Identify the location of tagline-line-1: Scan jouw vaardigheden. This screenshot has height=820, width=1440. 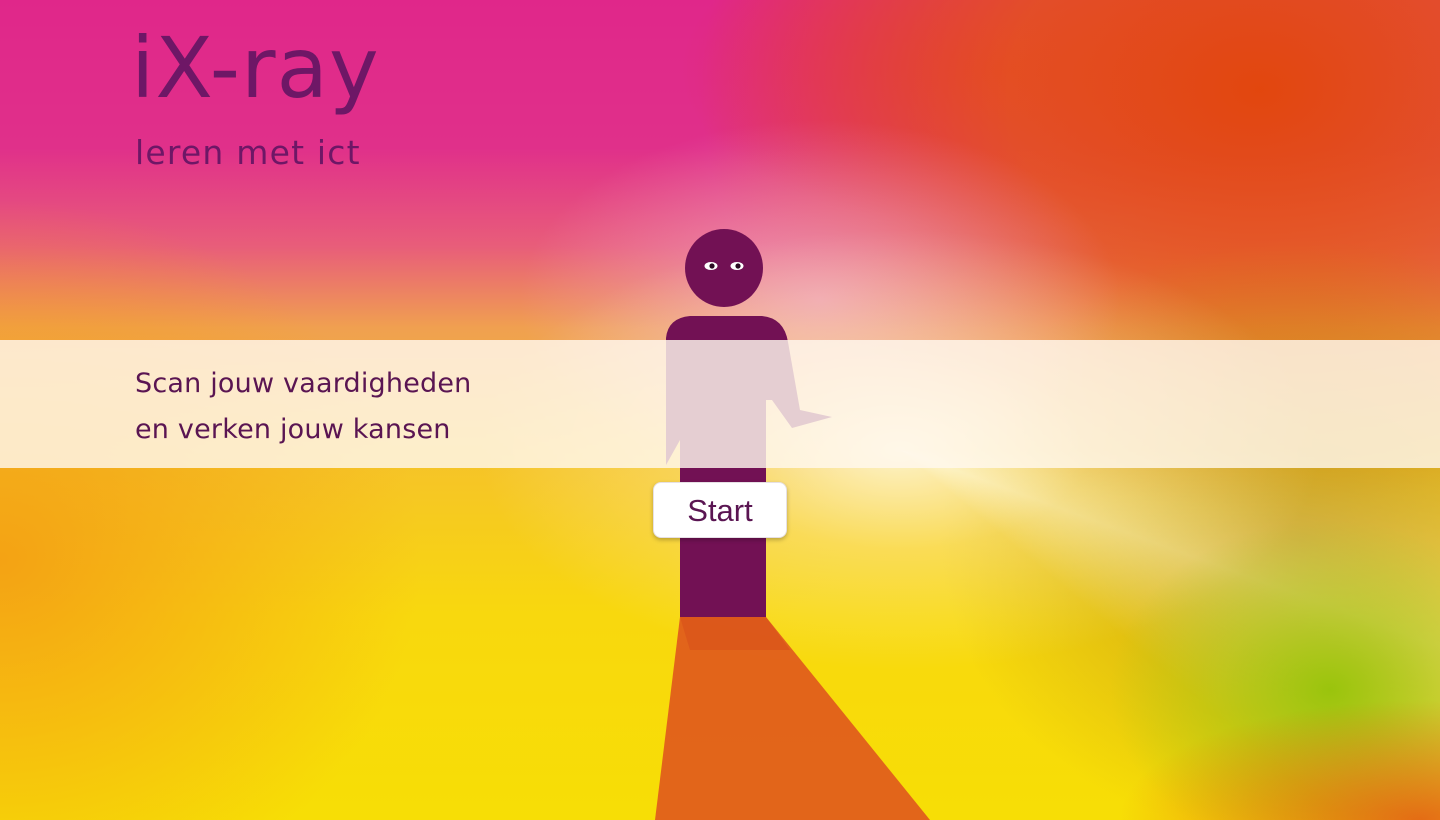
(303, 383).